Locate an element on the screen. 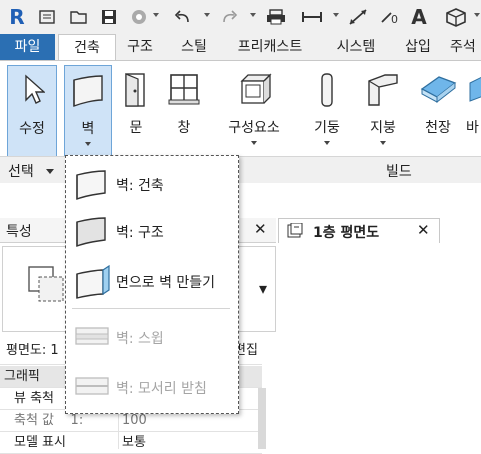  quick-access-toolbar: R 0 A is located at coordinates (240, 17).